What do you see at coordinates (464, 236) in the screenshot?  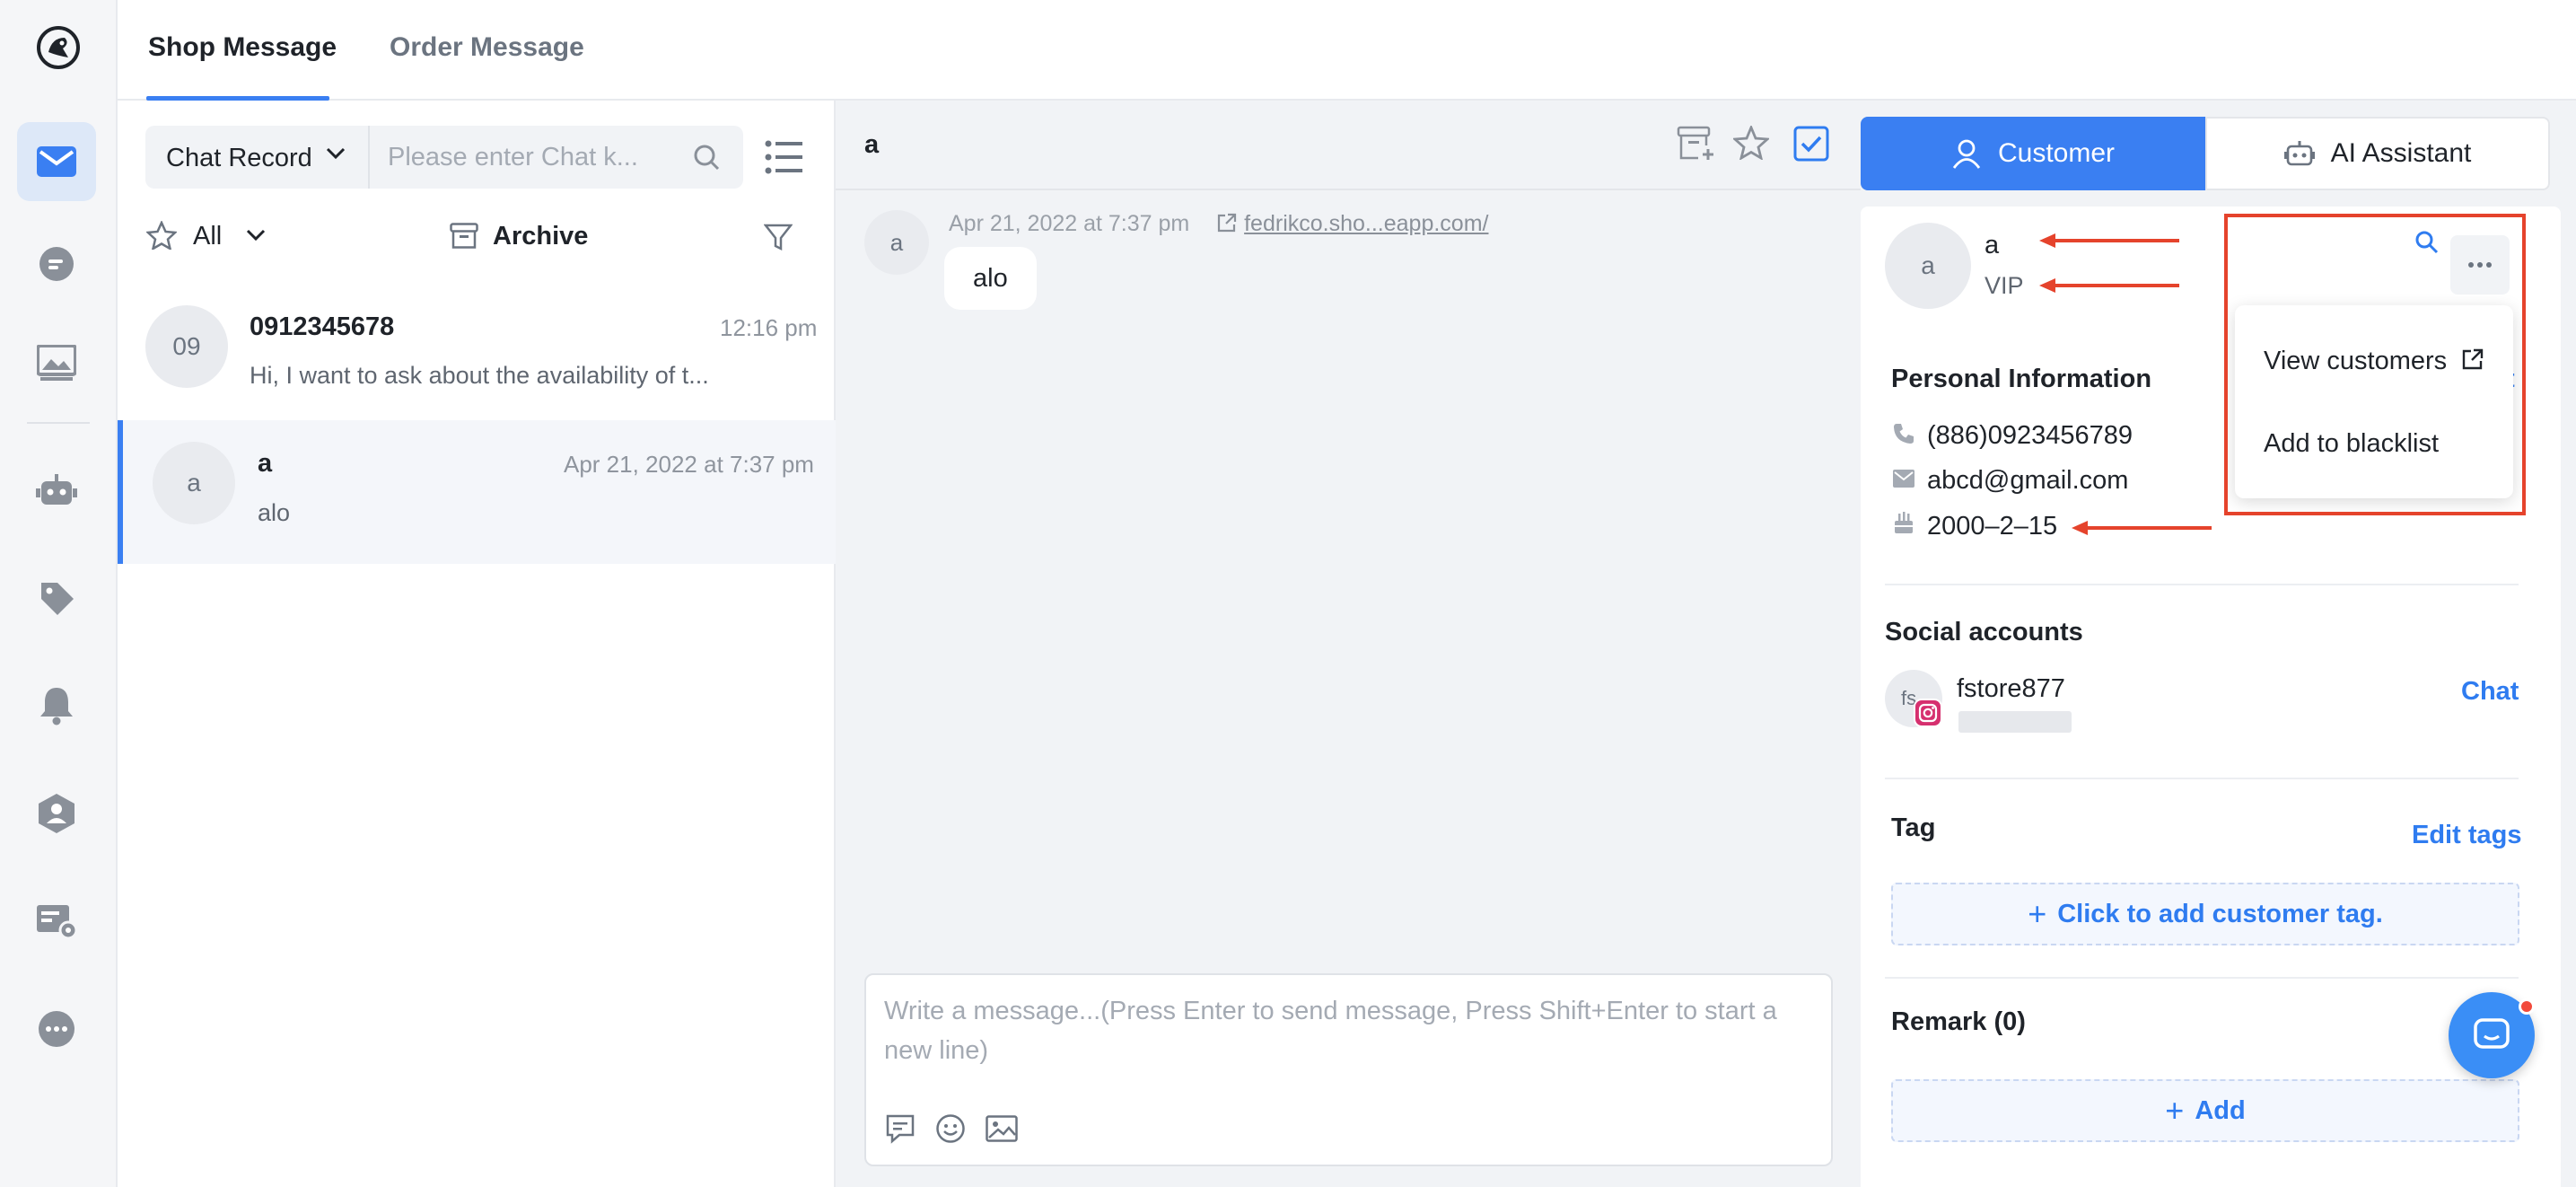 I see `archive-icon` at bounding box center [464, 236].